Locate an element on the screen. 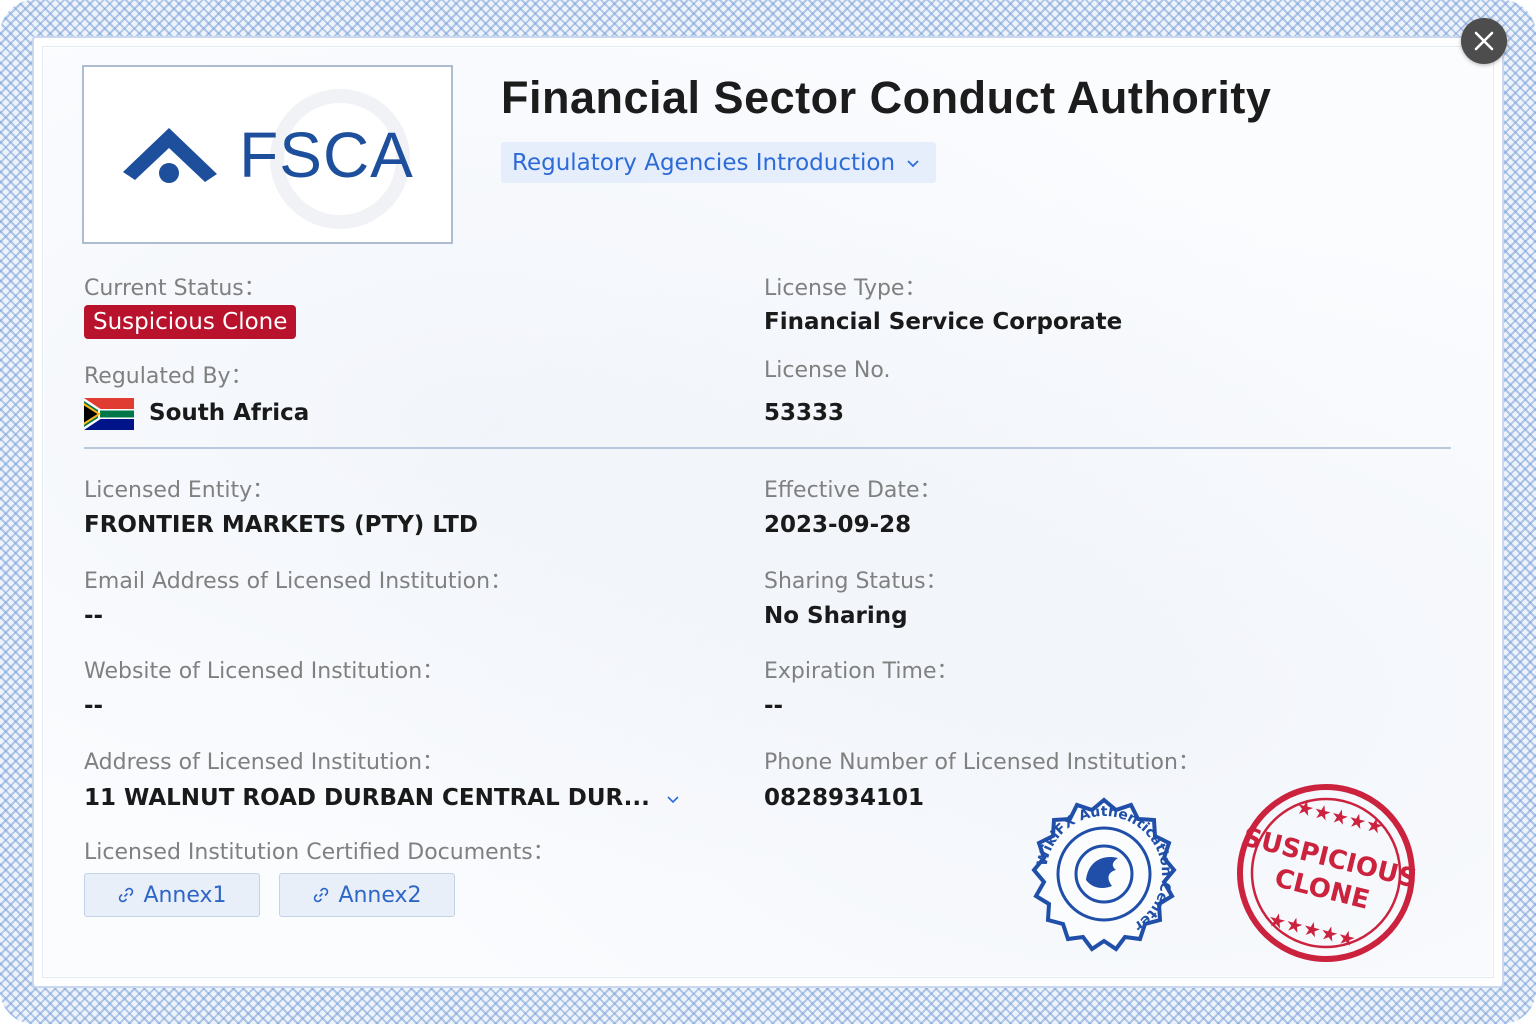 The image size is (1536, 1024). regulator-logo: FSCA is located at coordinates (267, 154).